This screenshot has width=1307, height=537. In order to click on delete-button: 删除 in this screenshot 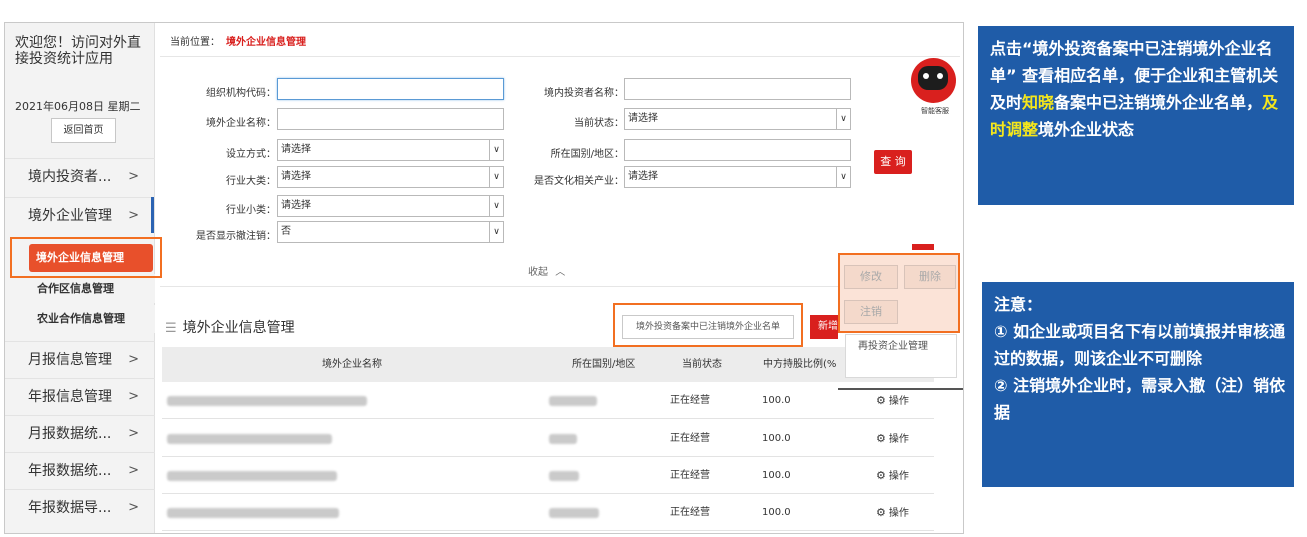, I will do `click(930, 277)`.